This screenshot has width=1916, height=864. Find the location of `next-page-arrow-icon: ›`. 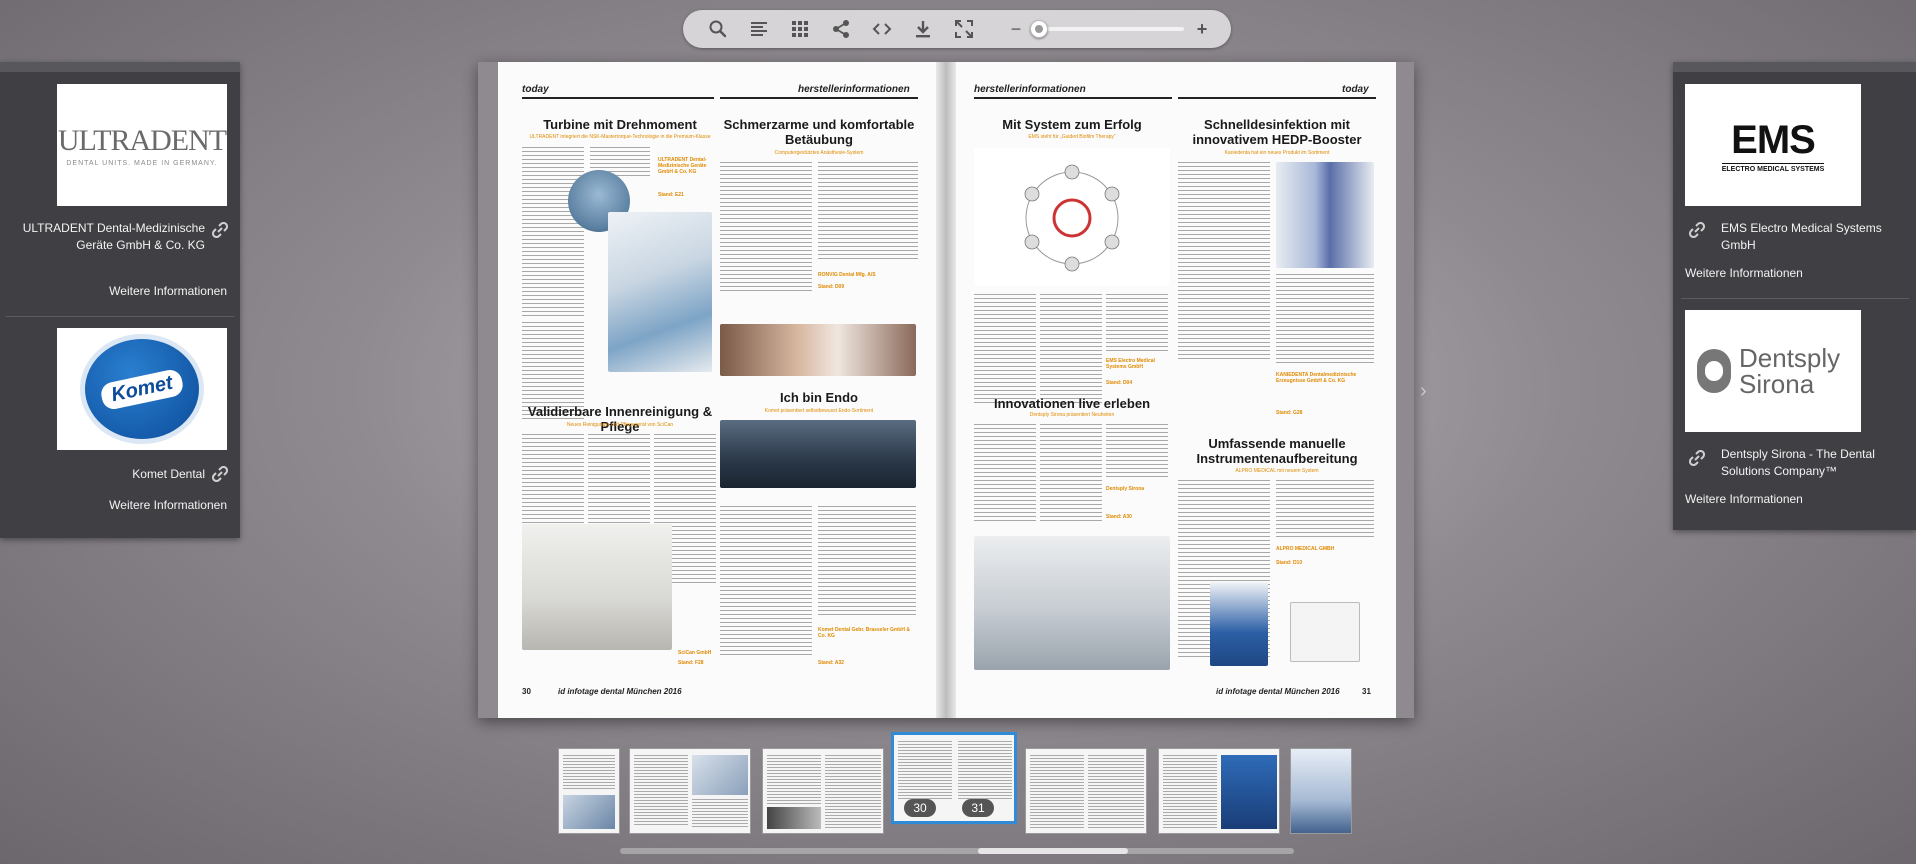

next-page-arrow-icon: › is located at coordinates (1423, 391).